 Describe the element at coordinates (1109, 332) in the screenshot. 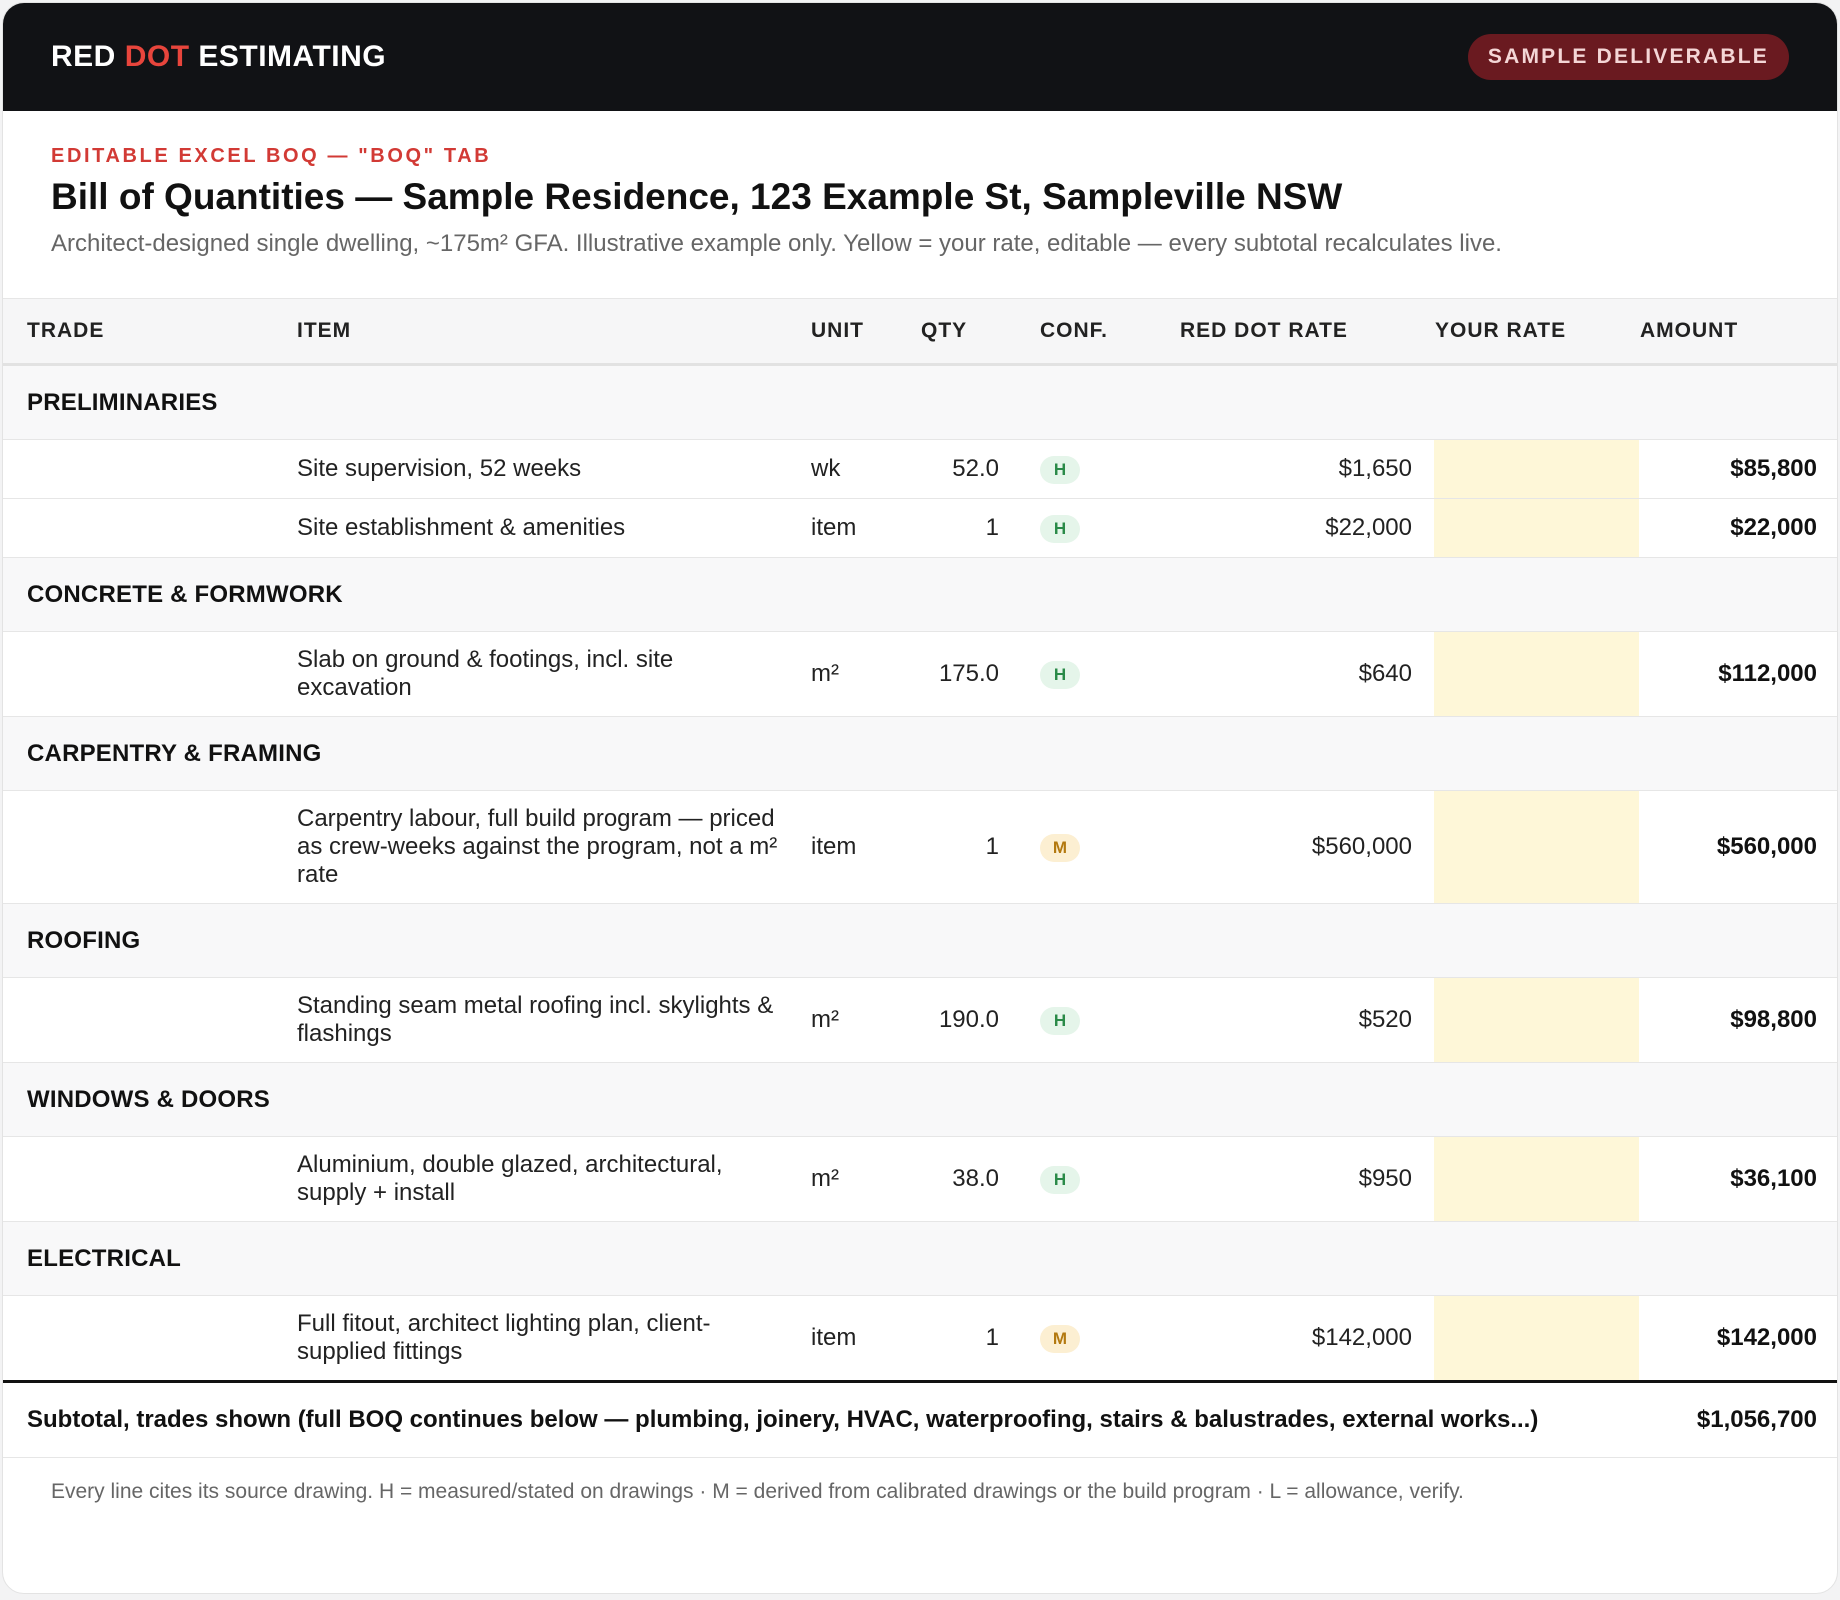

I see `col-header-conf: CONF.` at that location.